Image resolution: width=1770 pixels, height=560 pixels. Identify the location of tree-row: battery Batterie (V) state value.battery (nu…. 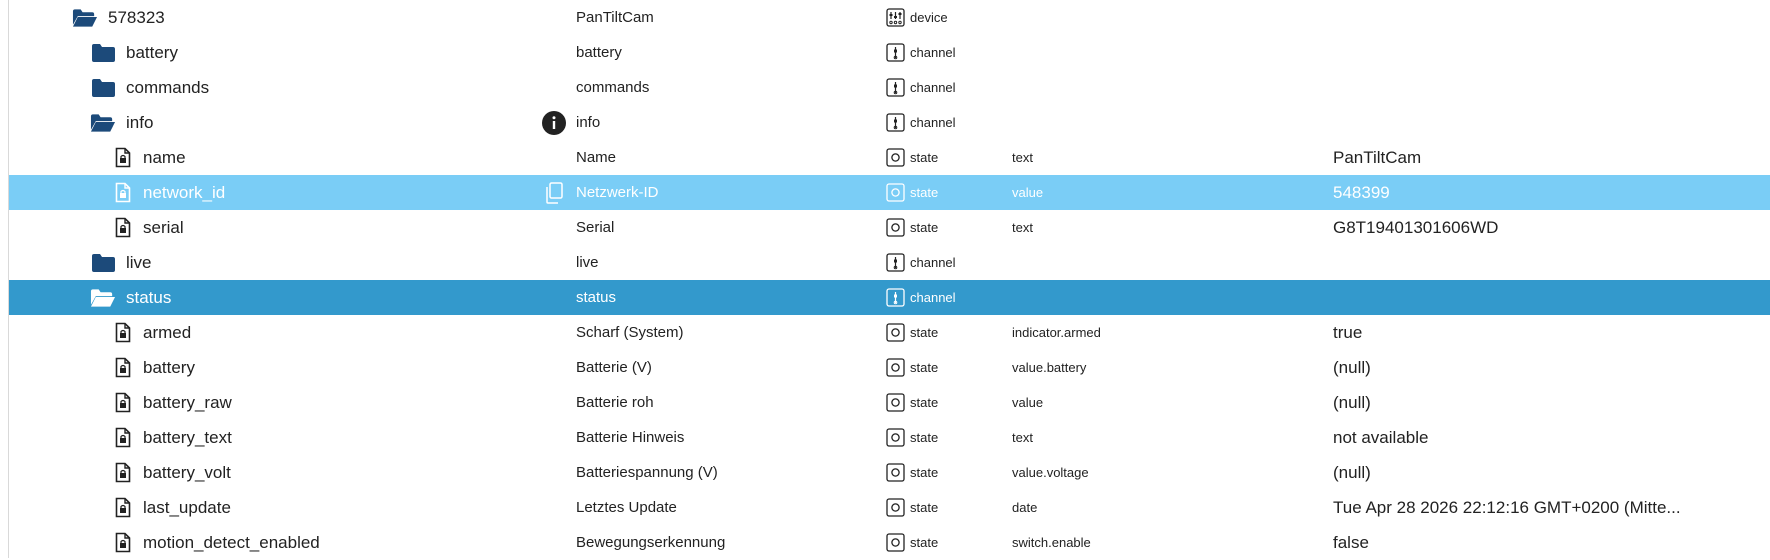
(889, 367).